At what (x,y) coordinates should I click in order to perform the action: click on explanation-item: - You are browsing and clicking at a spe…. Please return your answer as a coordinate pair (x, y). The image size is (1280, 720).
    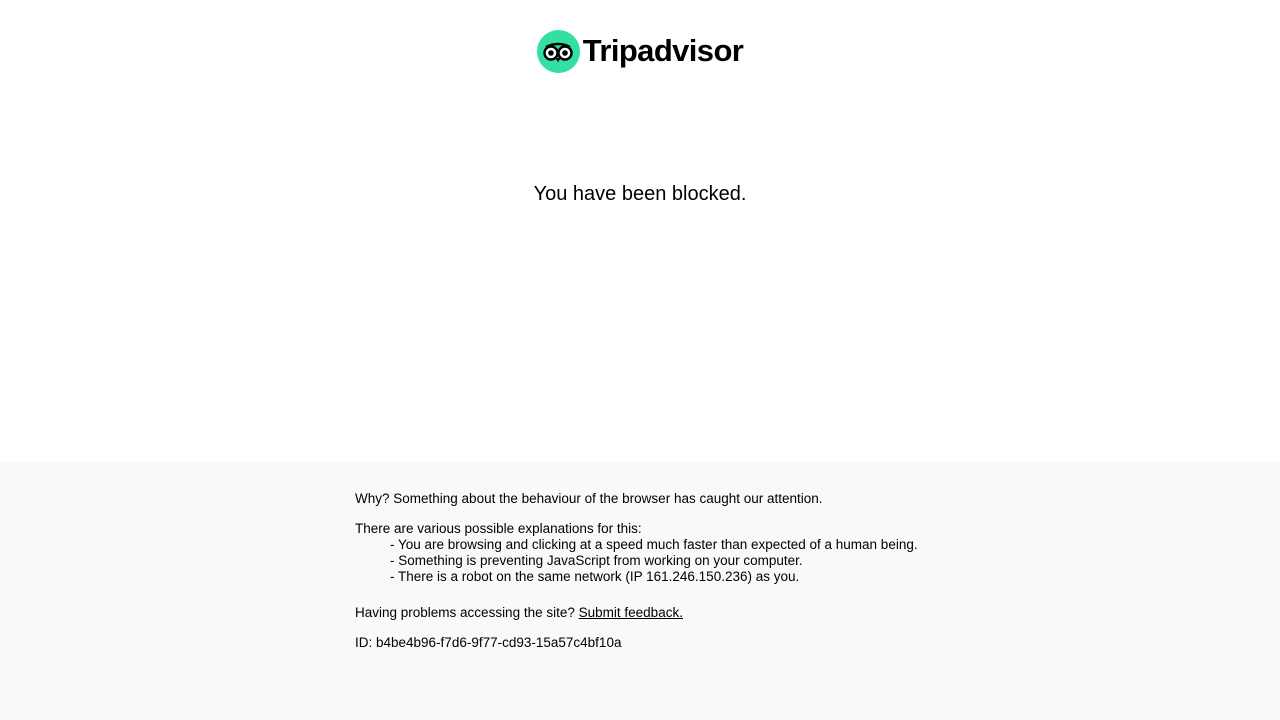
    Looking at the image, I should click on (654, 544).